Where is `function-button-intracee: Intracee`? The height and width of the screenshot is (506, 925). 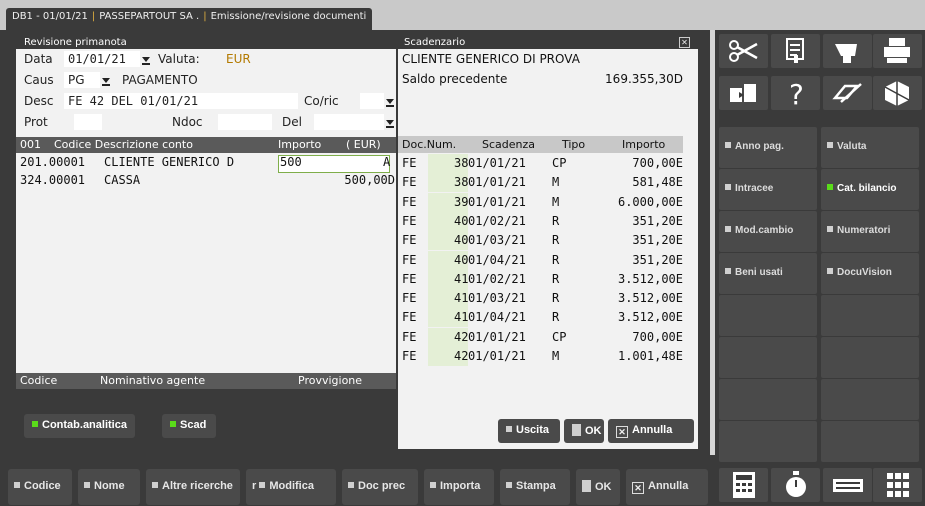 function-button-intracee: Intracee is located at coordinates (768, 189).